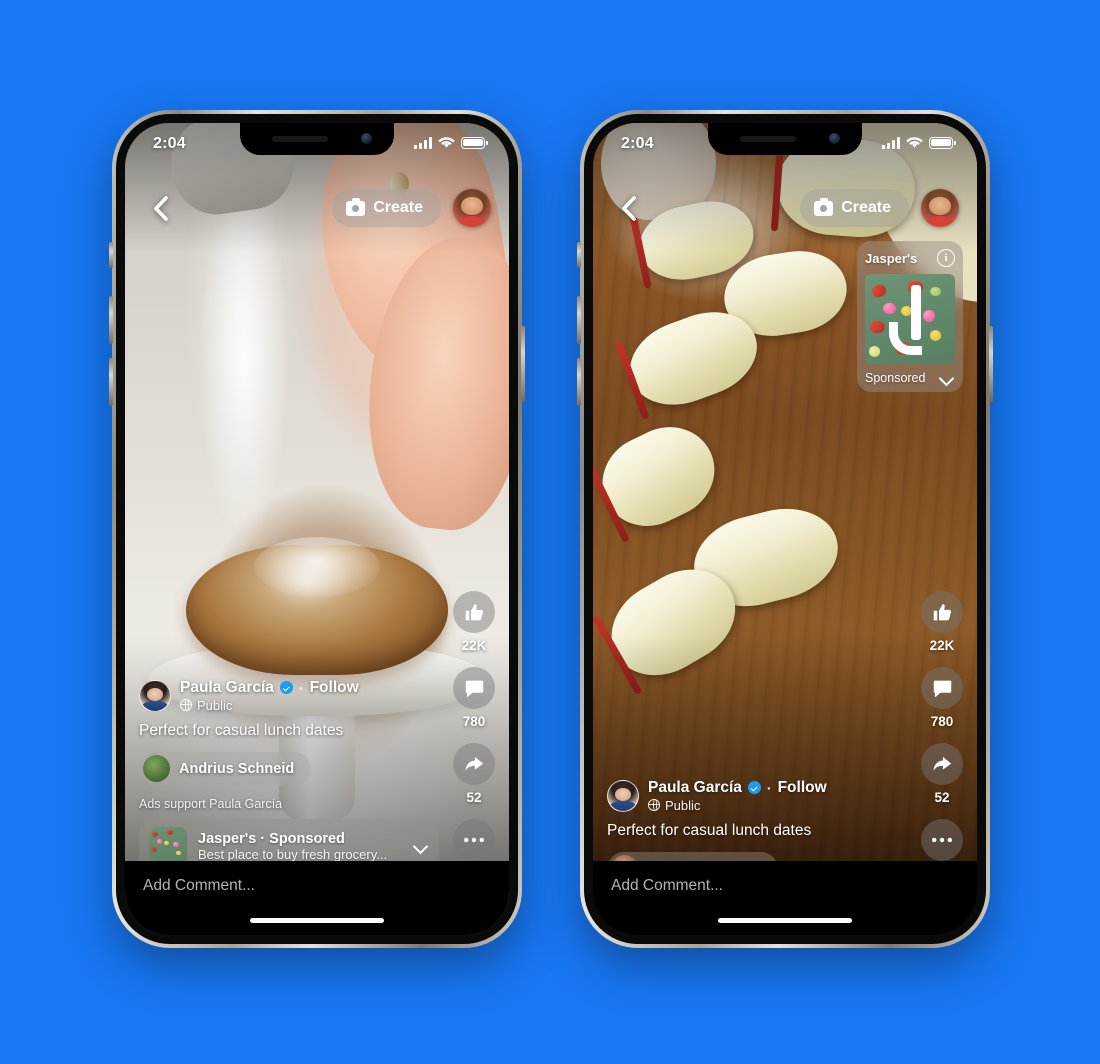  Describe the element at coordinates (227, 687) in the screenshot. I see `author-name: Paula García` at that location.